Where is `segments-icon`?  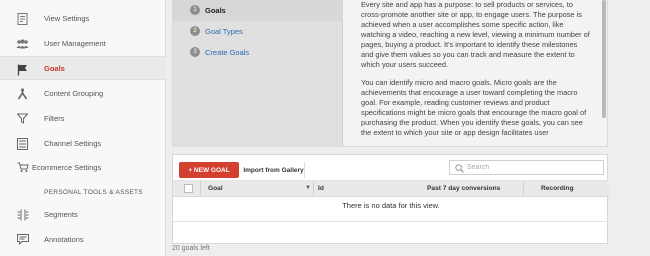
segments-icon is located at coordinates (22, 214).